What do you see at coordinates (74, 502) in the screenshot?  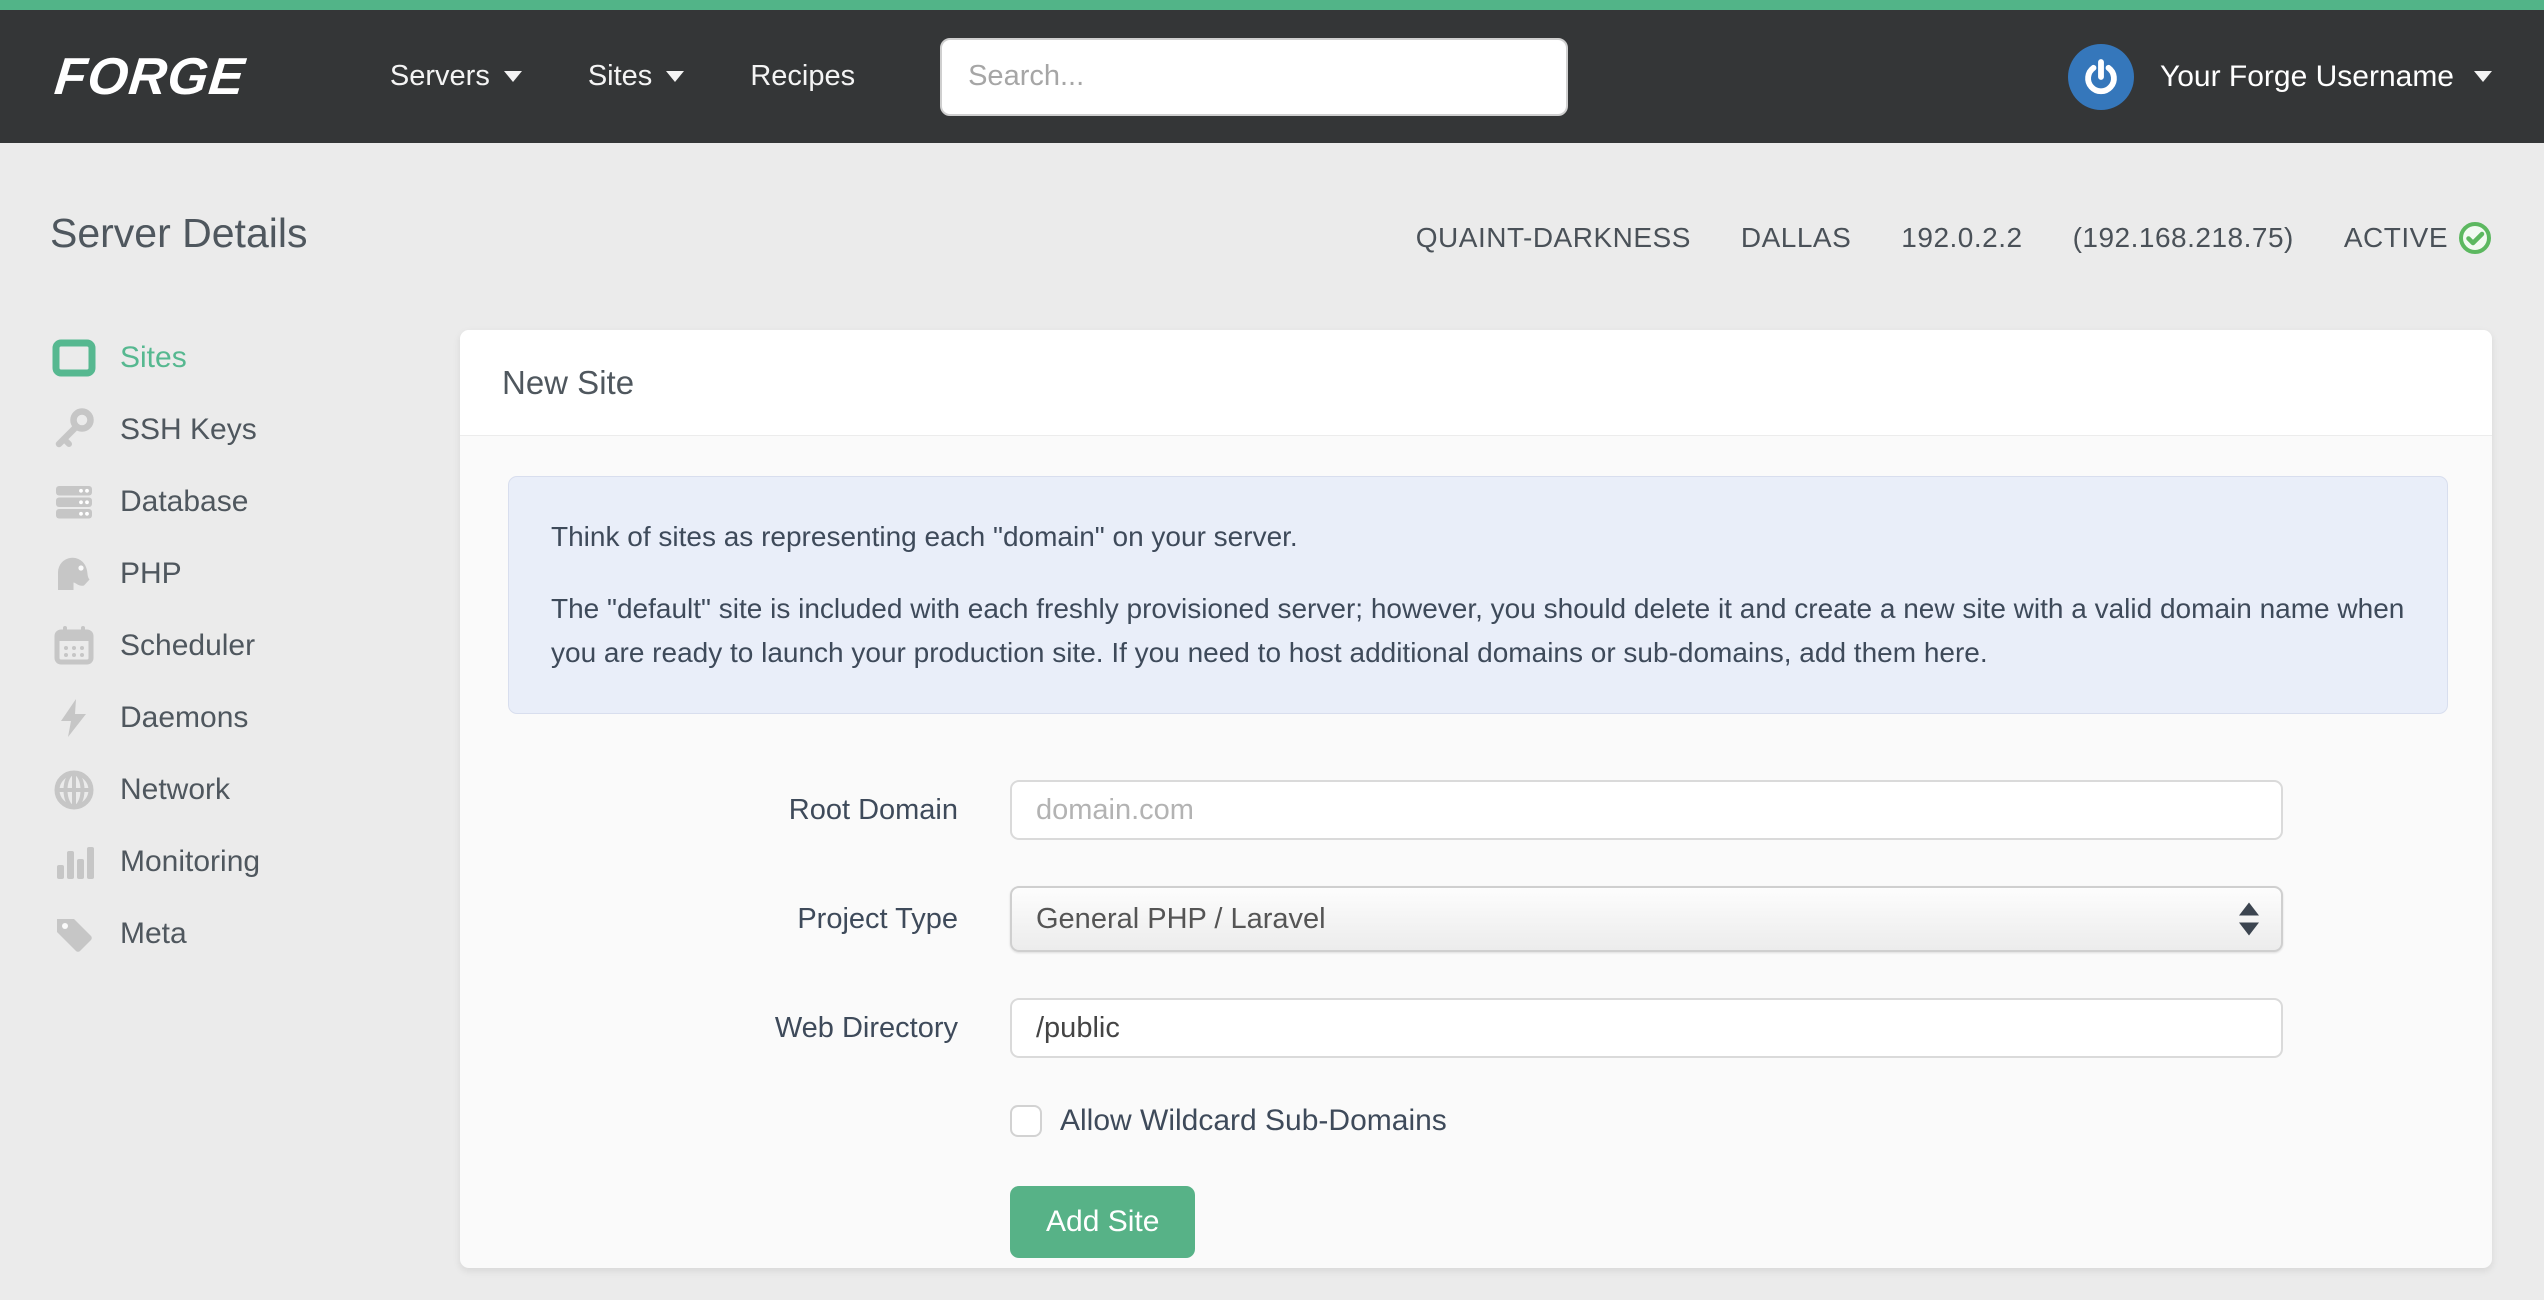 I see `server-stack-icon` at bounding box center [74, 502].